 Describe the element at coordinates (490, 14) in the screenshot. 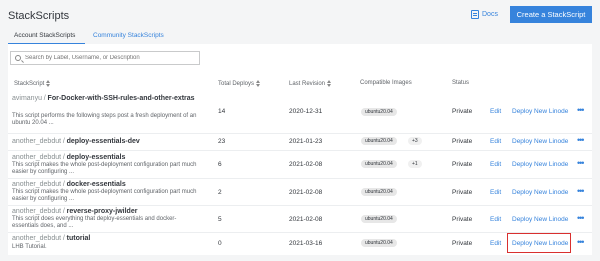

I see `docs-label: Docs` at that location.